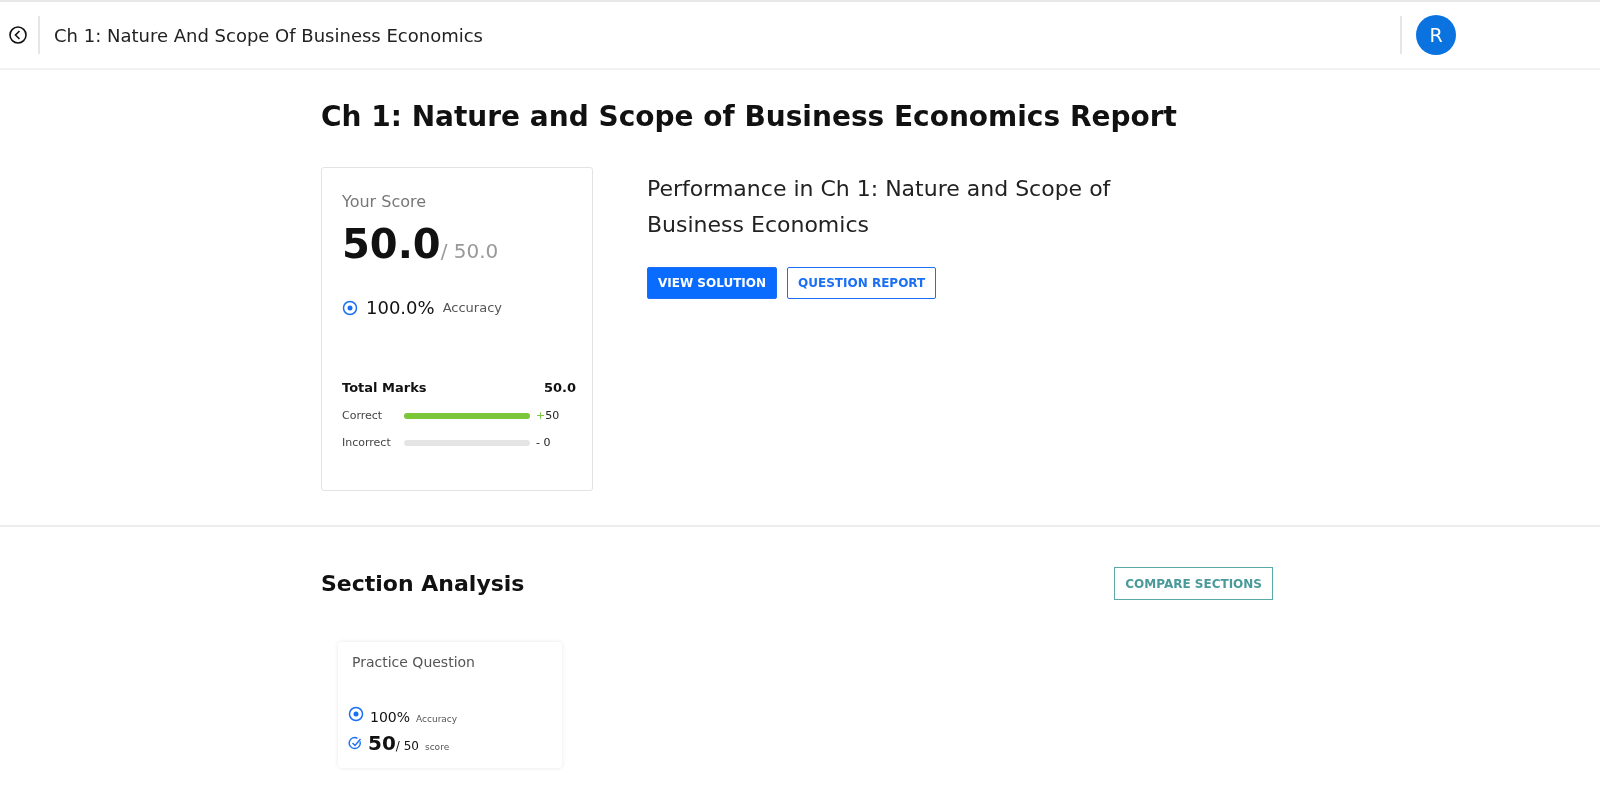 This screenshot has height=811, width=1600. I want to click on accuracy-value: 100.0%, so click(400, 307).